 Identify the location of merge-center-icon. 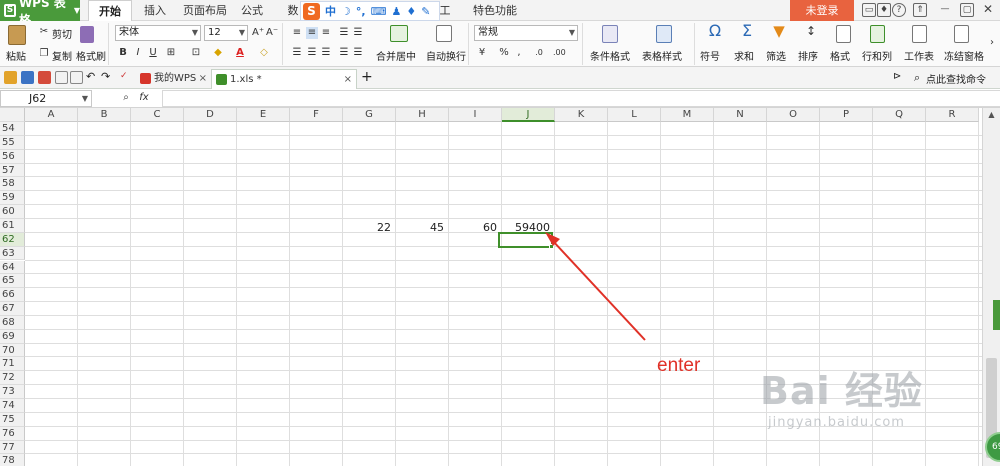
(399, 33).